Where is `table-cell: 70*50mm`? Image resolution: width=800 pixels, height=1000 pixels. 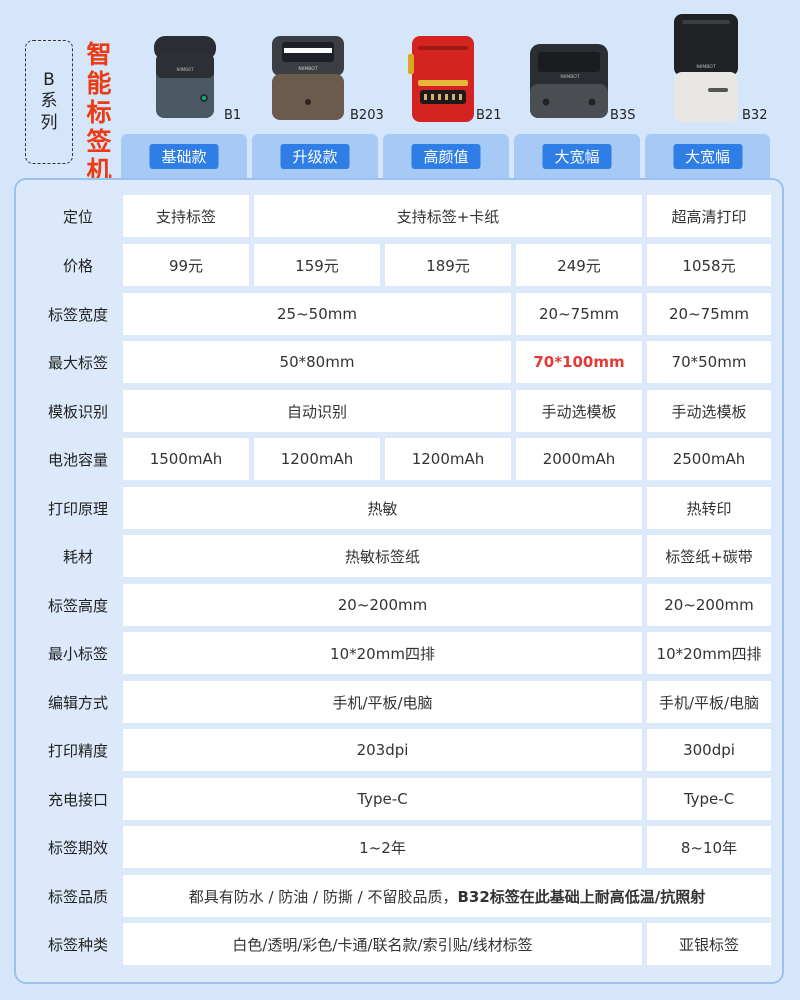
table-cell: 70*50mm is located at coordinates (709, 362).